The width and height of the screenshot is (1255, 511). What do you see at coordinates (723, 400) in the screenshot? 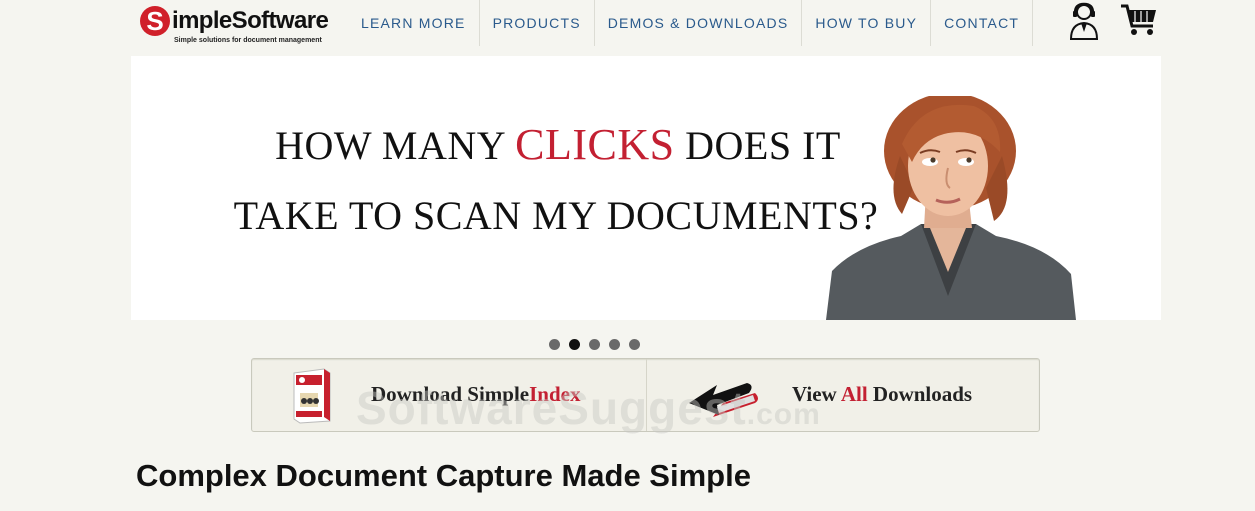
I see `download-arrow-icon` at bounding box center [723, 400].